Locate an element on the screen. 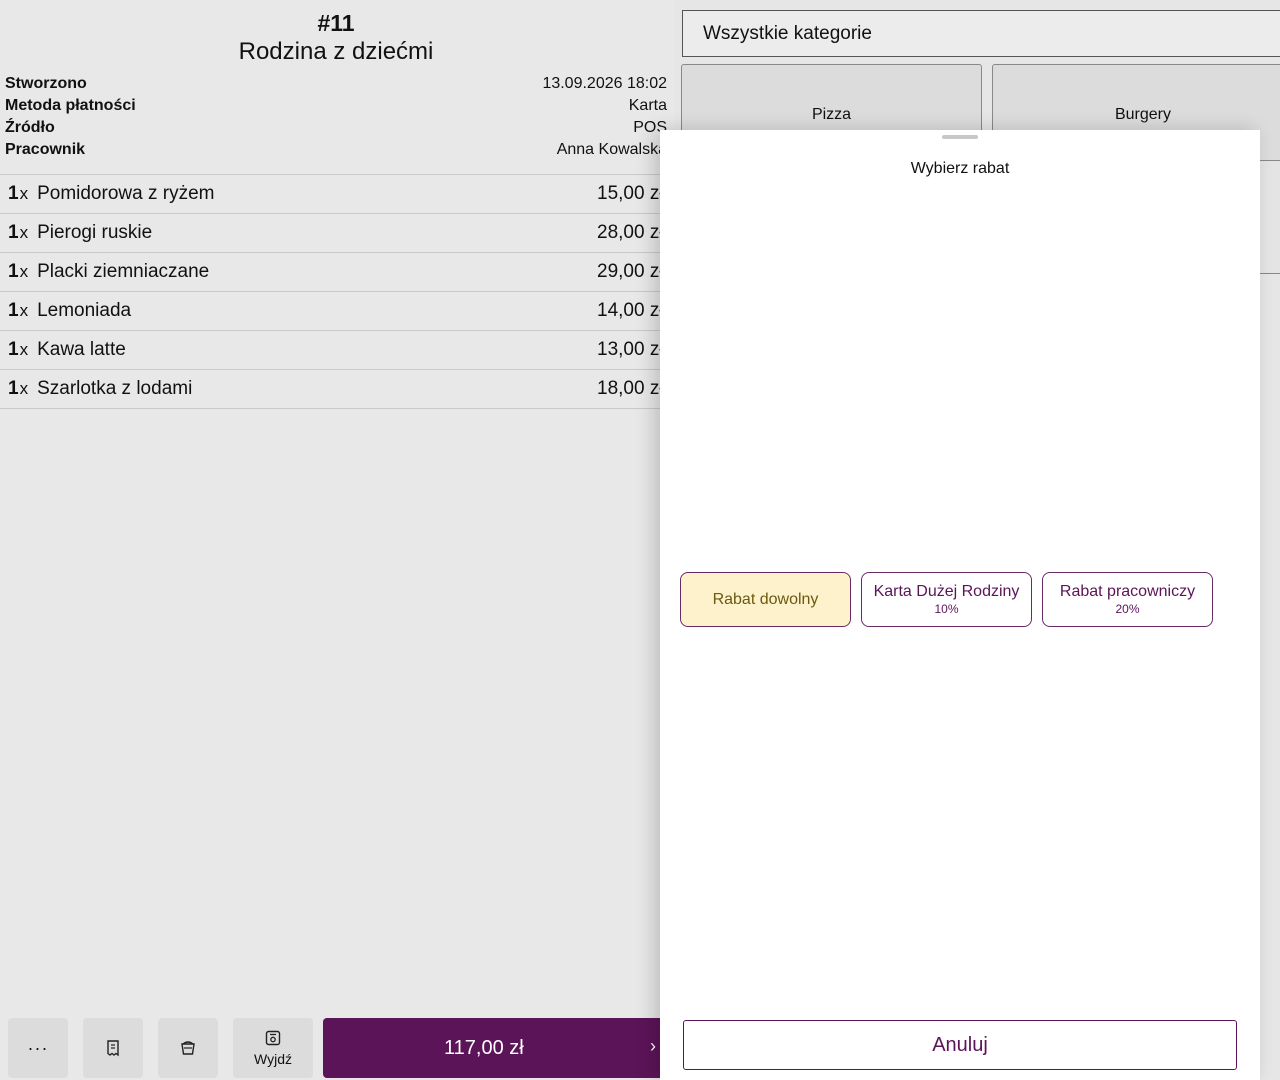 This screenshot has height=1080, width=1280. discount-option-large-family-card: Karta Dużej Rodziny 10% is located at coordinates (946, 599).